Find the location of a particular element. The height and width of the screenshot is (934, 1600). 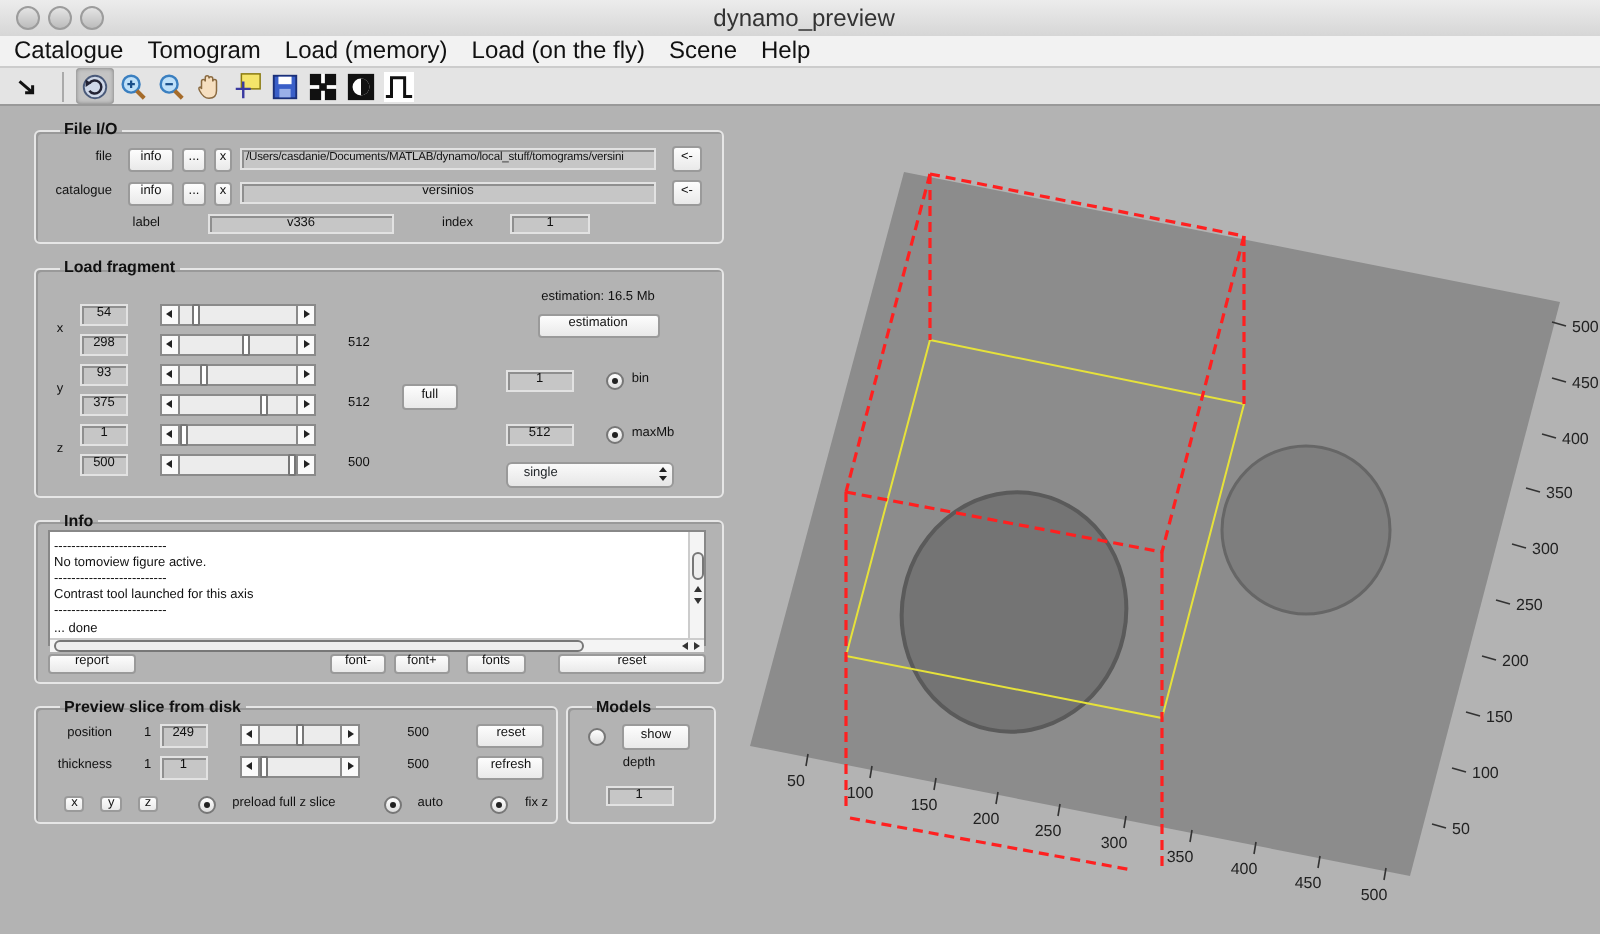

menu-item: Load (on the fly) is located at coordinates (558, 51).